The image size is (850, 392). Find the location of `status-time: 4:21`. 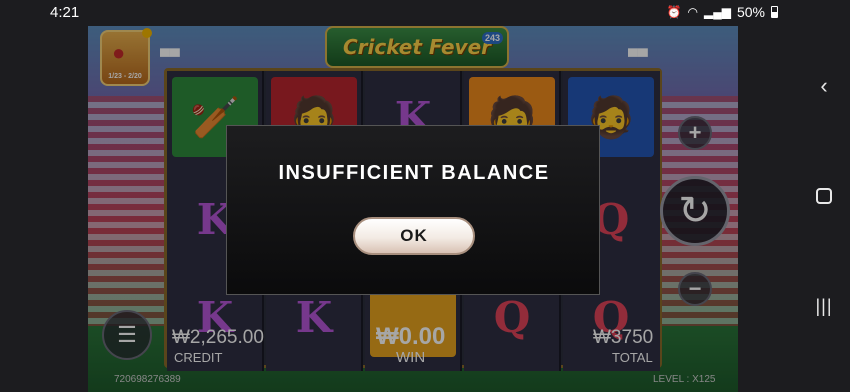

status-time: 4:21 is located at coordinates (65, 12).